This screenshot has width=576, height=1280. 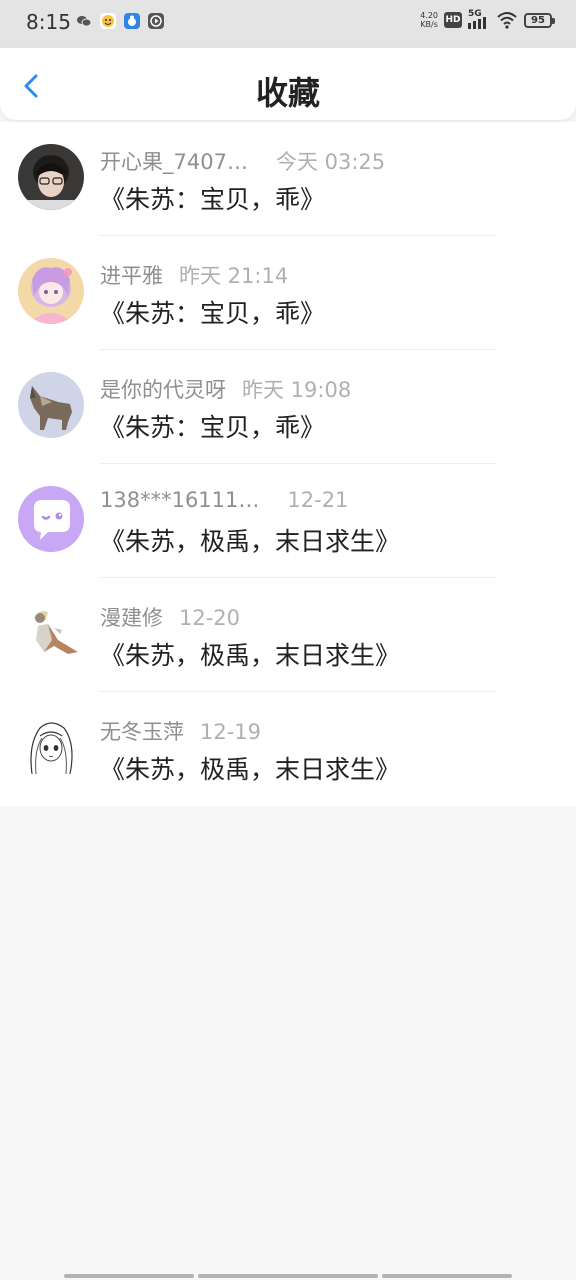 What do you see at coordinates (129, 1276) in the screenshot?
I see `nav-bar-left` at bounding box center [129, 1276].